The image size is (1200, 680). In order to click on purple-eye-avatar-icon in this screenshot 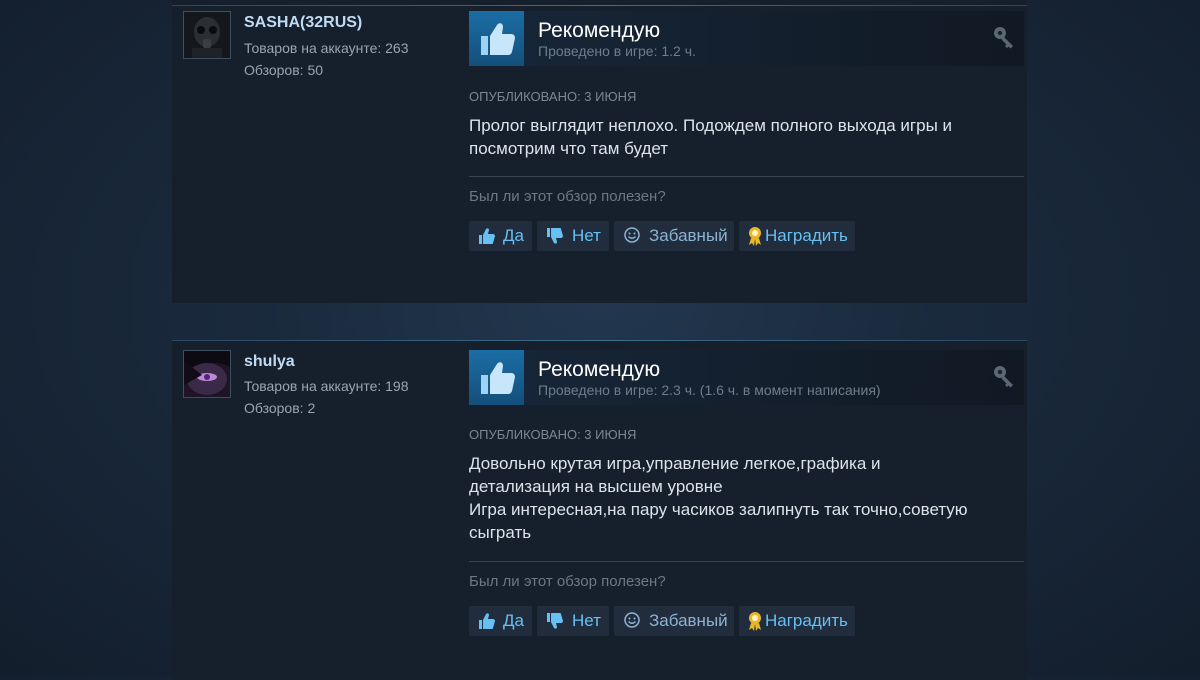, I will do `click(207, 374)`.